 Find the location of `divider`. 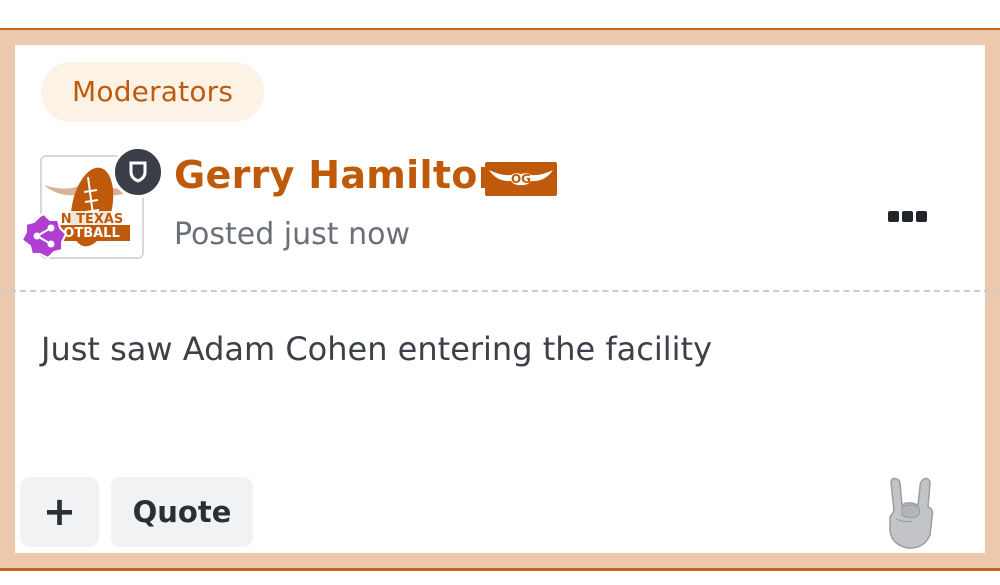

divider is located at coordinates (500, 291).